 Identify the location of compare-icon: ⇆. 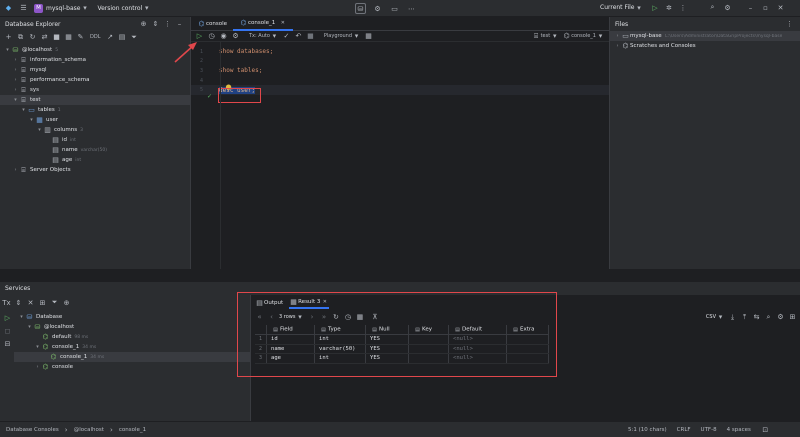
(756, 317).